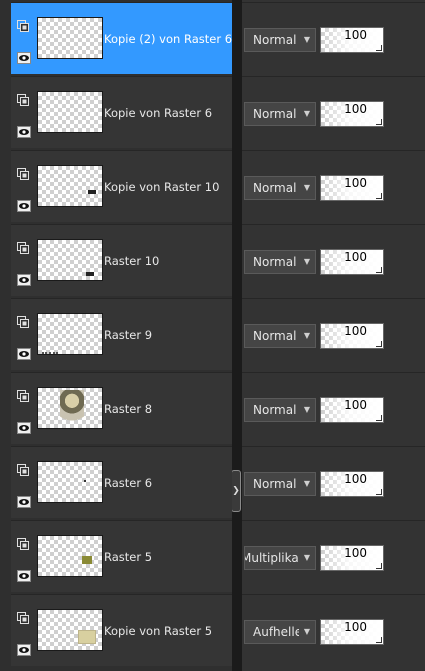  What do you see at coordinates (128, 557) in the screenshot?
I see `layer-name: Raster 5` at bounding box center [128, 557].